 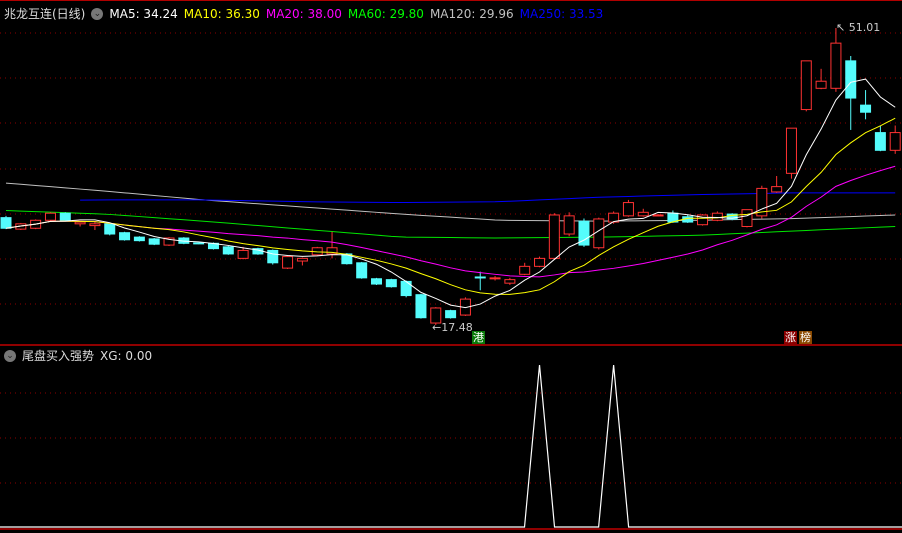 I want to click on low-price-value: 17.48, so click(x=457, y=327).